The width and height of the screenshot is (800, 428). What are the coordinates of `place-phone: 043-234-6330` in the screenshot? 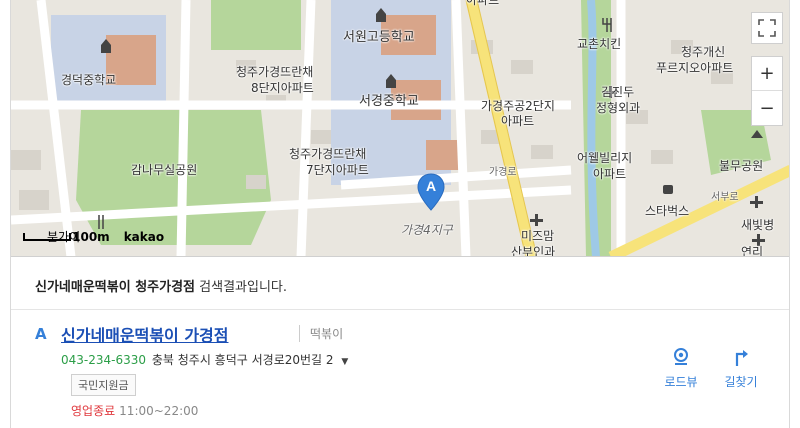 It's located at (103, 360).